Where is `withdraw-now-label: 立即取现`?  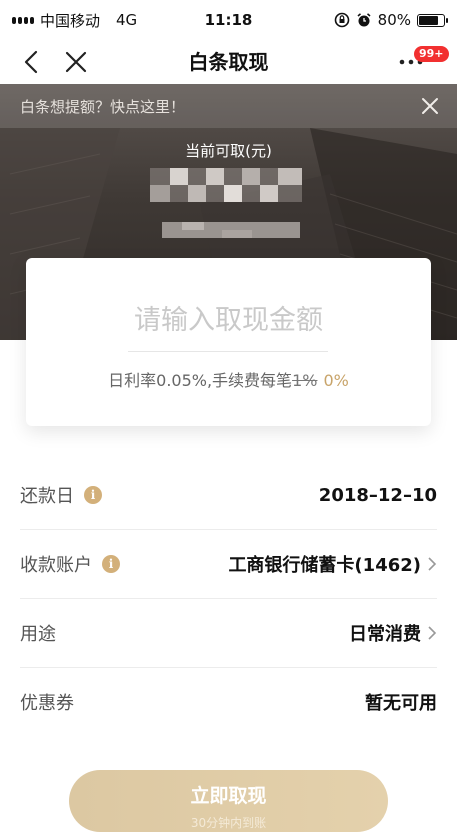
withdraw-now-label: 立即取现 is located at coordinates (228, 795).